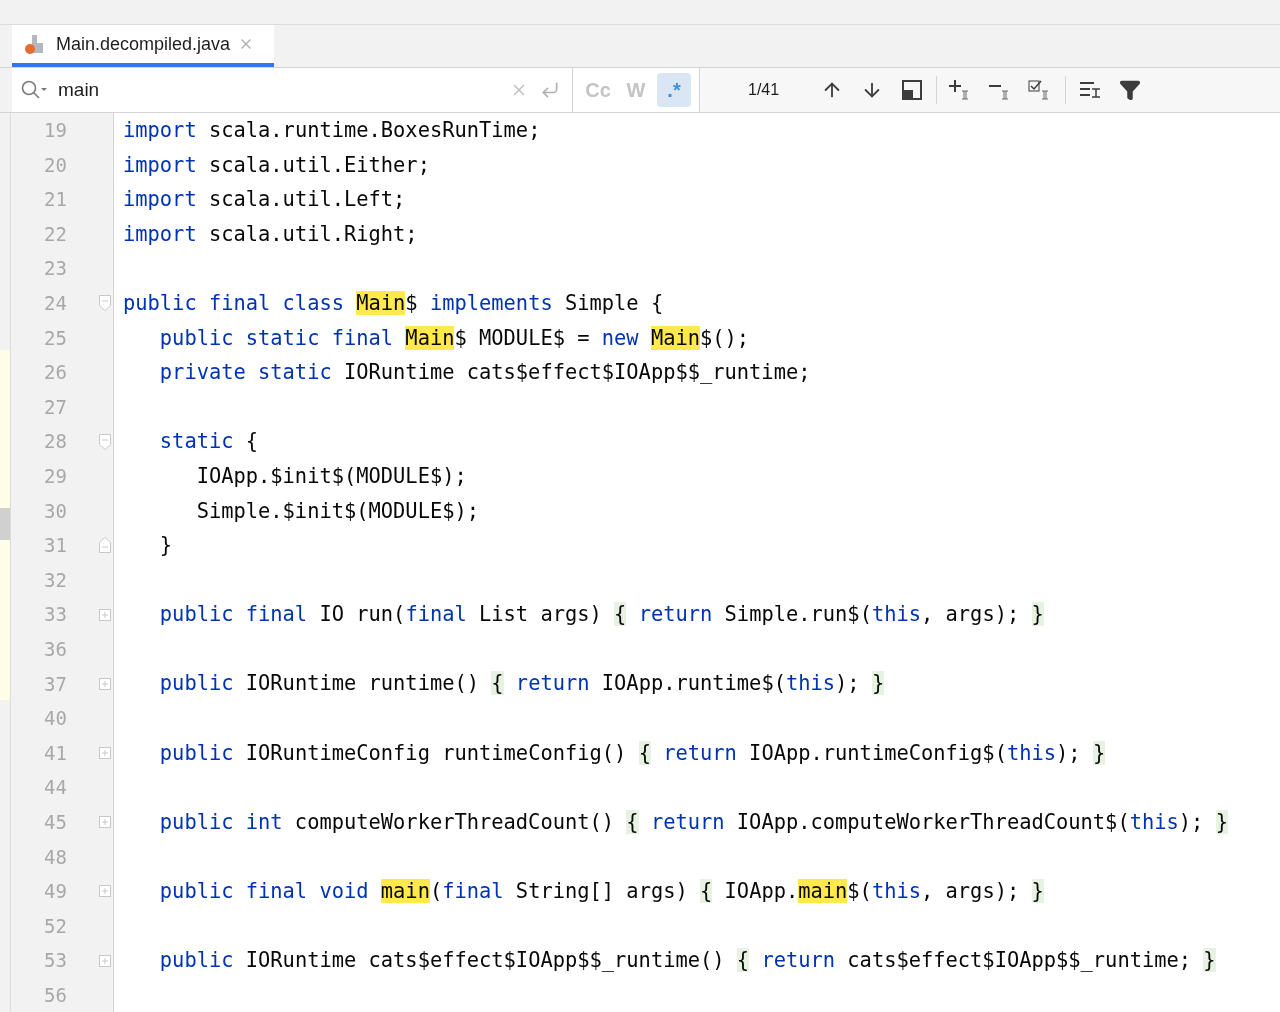  What do you see at coordinates (337, 511) in the screenshot?
I see `code-line: Simple.$init$(MODULE$);` at bounding box center [337, 511].